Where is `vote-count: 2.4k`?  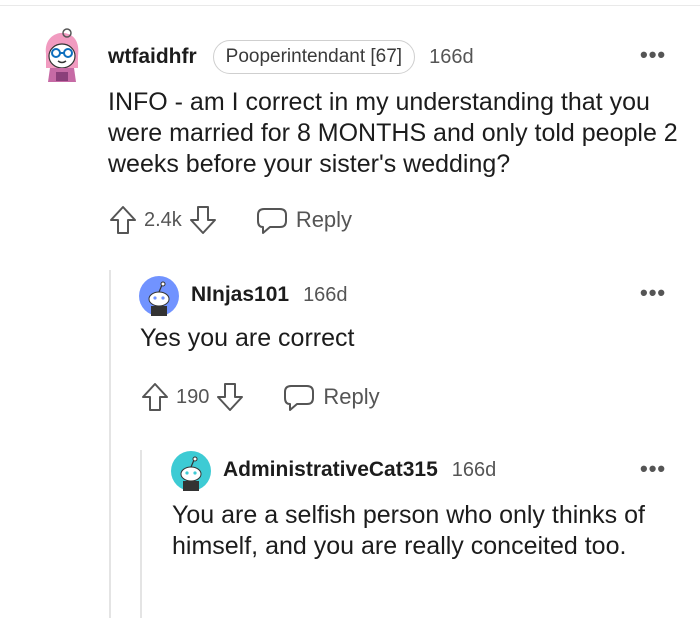 vote-count: 2.4k is located at coordinates (163, 219).